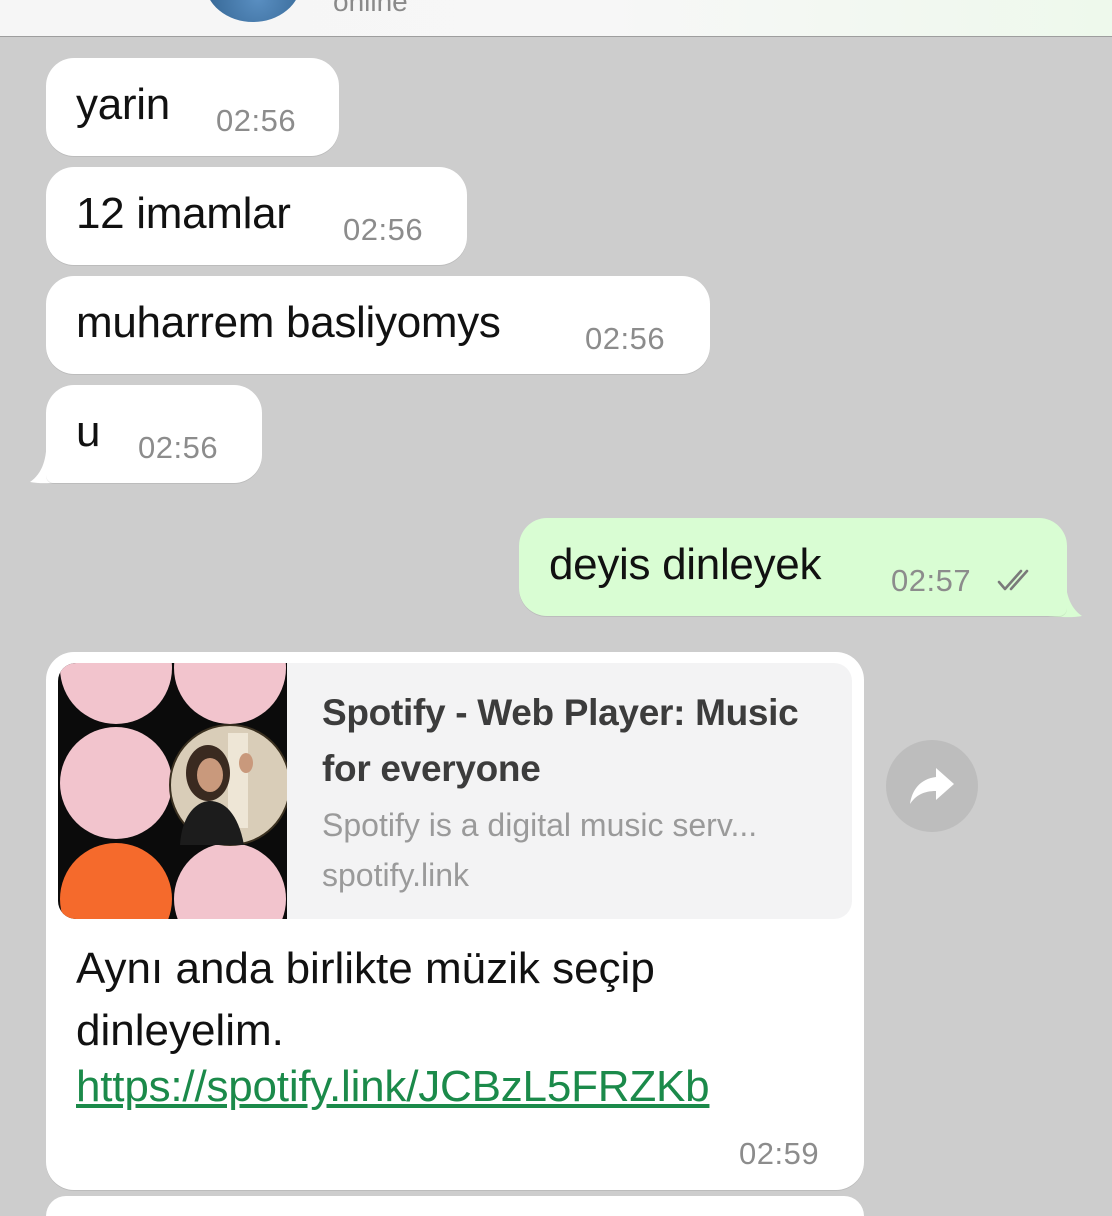 This screenshot has height=1216, width=1112. I want to click on contact-avatar, so click(253, 11).